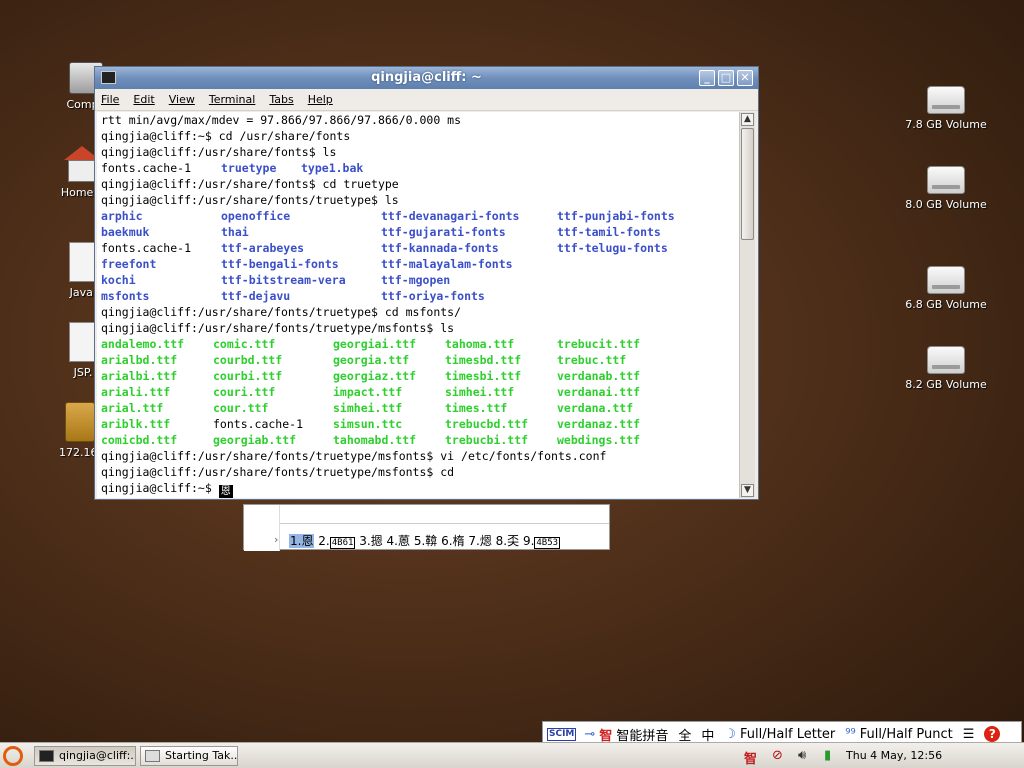  What do you see at coordinates (750, 757) in the screenshot?
I see `ime-tray-icon: 智` at bounding box center [750, 757].